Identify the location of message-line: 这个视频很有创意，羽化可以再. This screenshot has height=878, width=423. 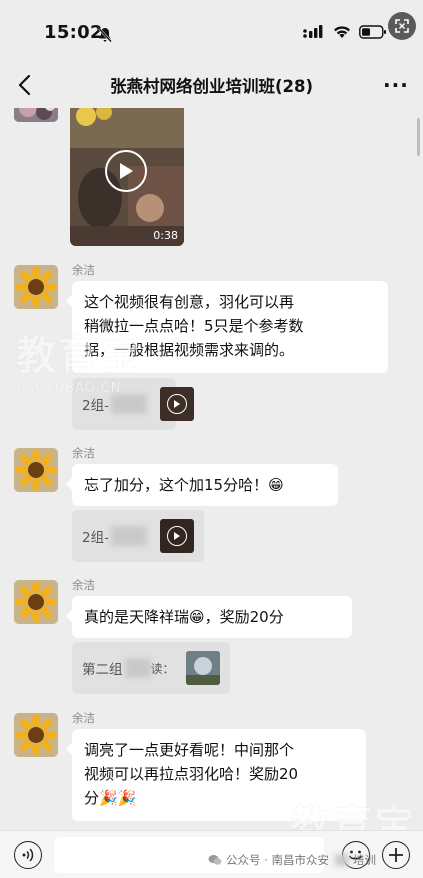
(189, 302).